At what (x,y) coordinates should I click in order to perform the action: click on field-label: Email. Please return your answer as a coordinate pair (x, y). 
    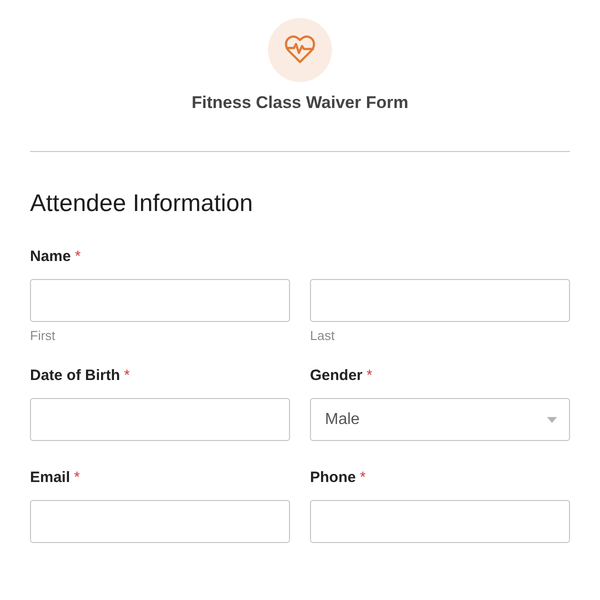
    Looking at the image, I should click on (50, 477).